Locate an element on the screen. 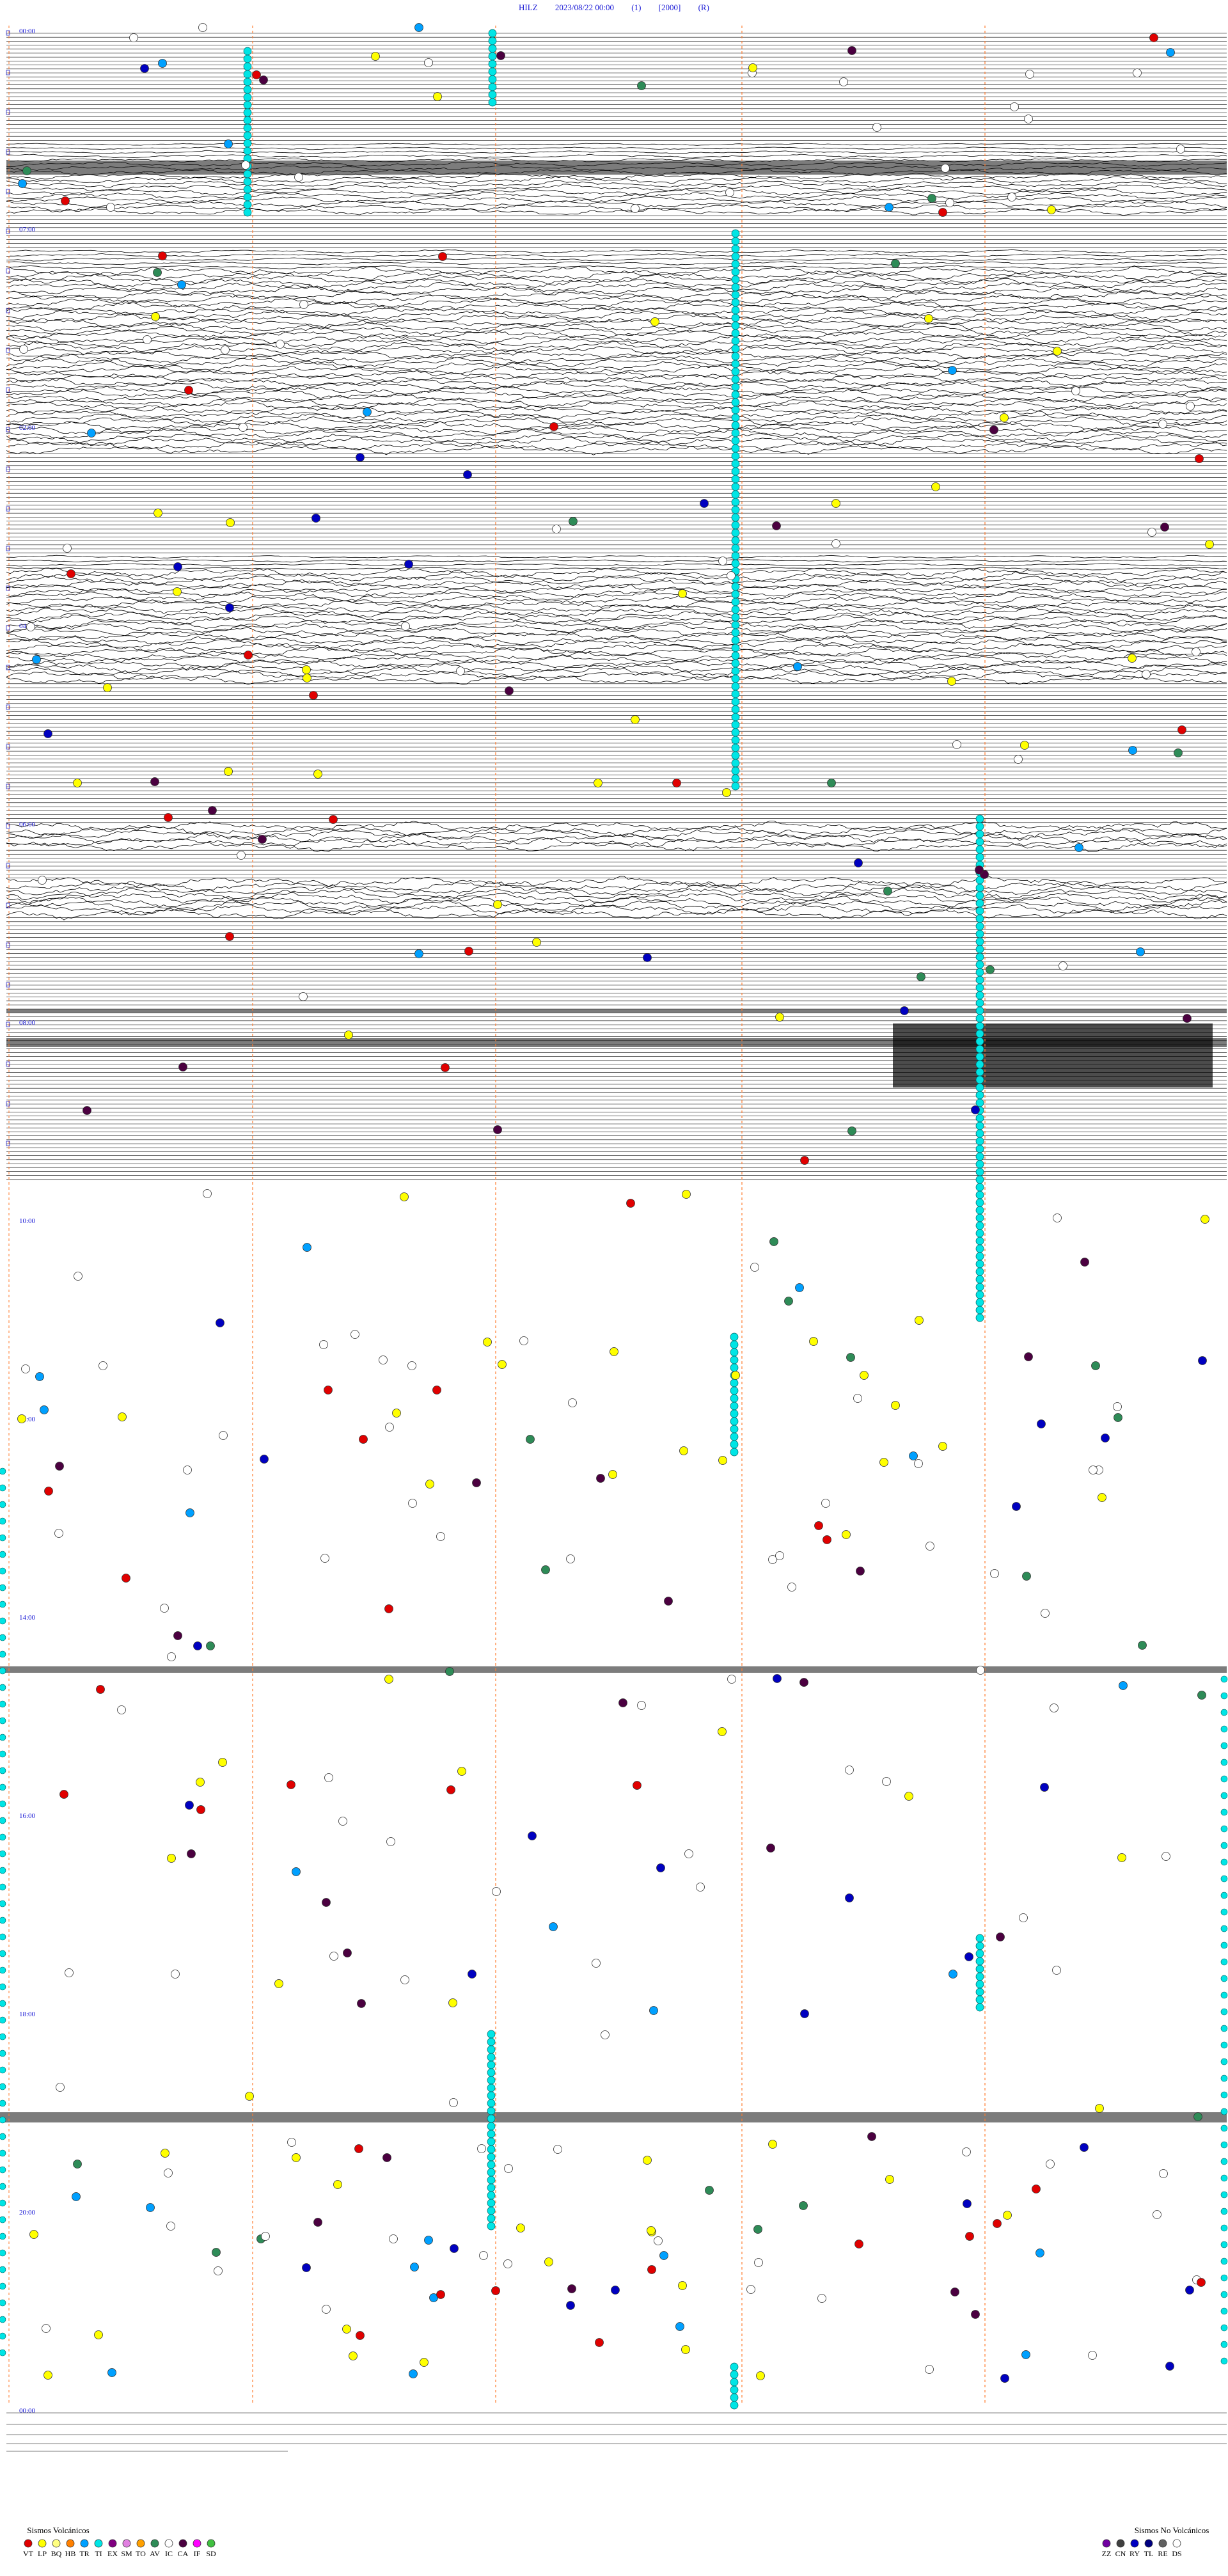 The image size is (1228, 2576). hour-label: 14:00 is located at coordinates (27, 1618).